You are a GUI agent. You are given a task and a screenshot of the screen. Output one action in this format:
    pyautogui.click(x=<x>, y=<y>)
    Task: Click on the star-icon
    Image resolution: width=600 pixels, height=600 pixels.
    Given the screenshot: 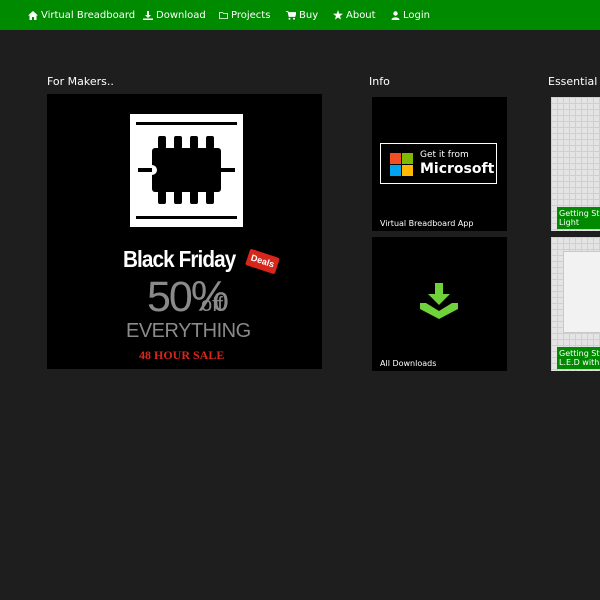 What is the action you would take?
    pyautogui.click(x=338, y=15)
    